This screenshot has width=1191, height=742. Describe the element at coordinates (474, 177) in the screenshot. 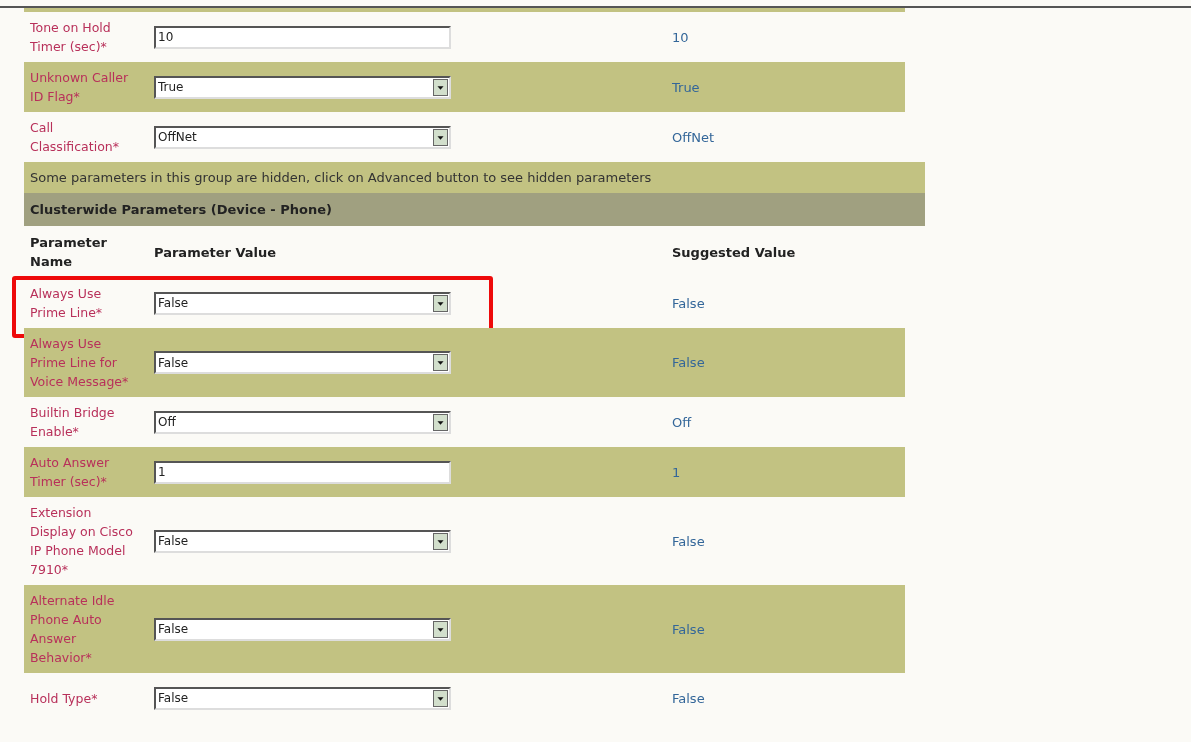

I see `hidden-parameters-notice: Some parameters in this group are hidden, click on Advanced button to see hidden parameters` at that location.